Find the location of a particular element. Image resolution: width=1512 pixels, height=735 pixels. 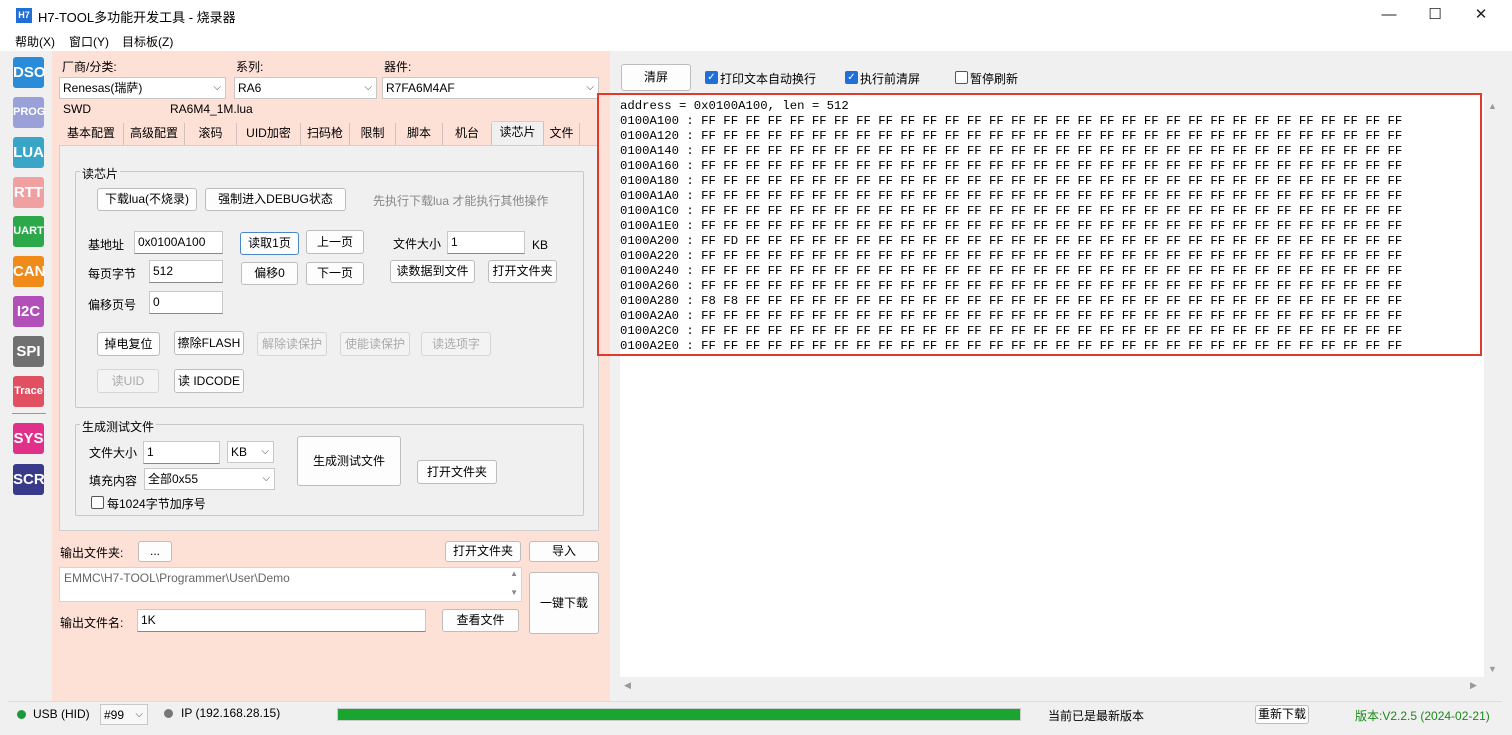

interface-label: SWD is located at coordinates (77, 109).